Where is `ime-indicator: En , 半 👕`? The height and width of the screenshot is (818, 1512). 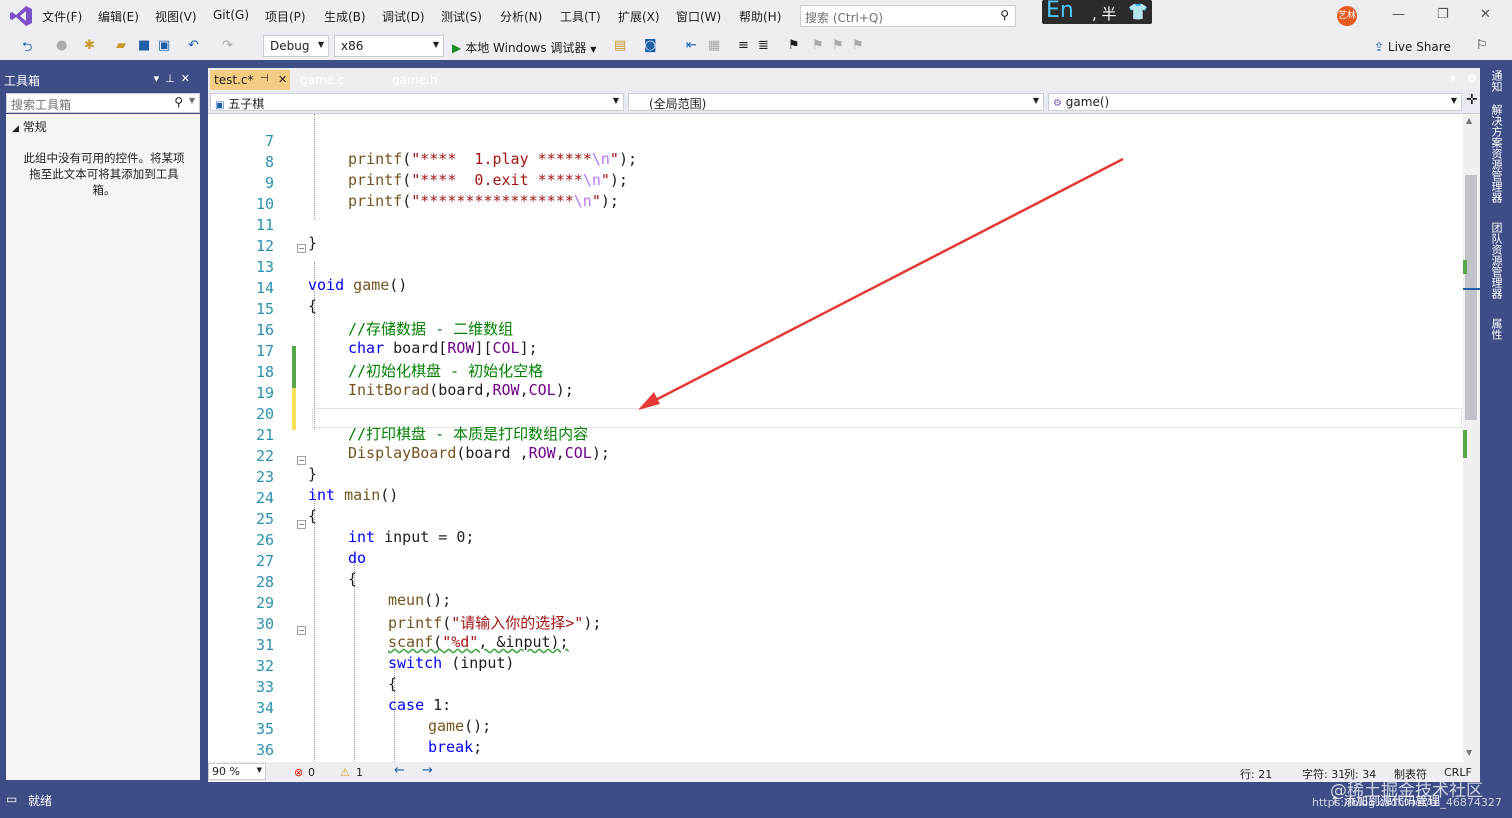 ime-indicator: En , 半 👕 is located at coordinates (1097, 12).